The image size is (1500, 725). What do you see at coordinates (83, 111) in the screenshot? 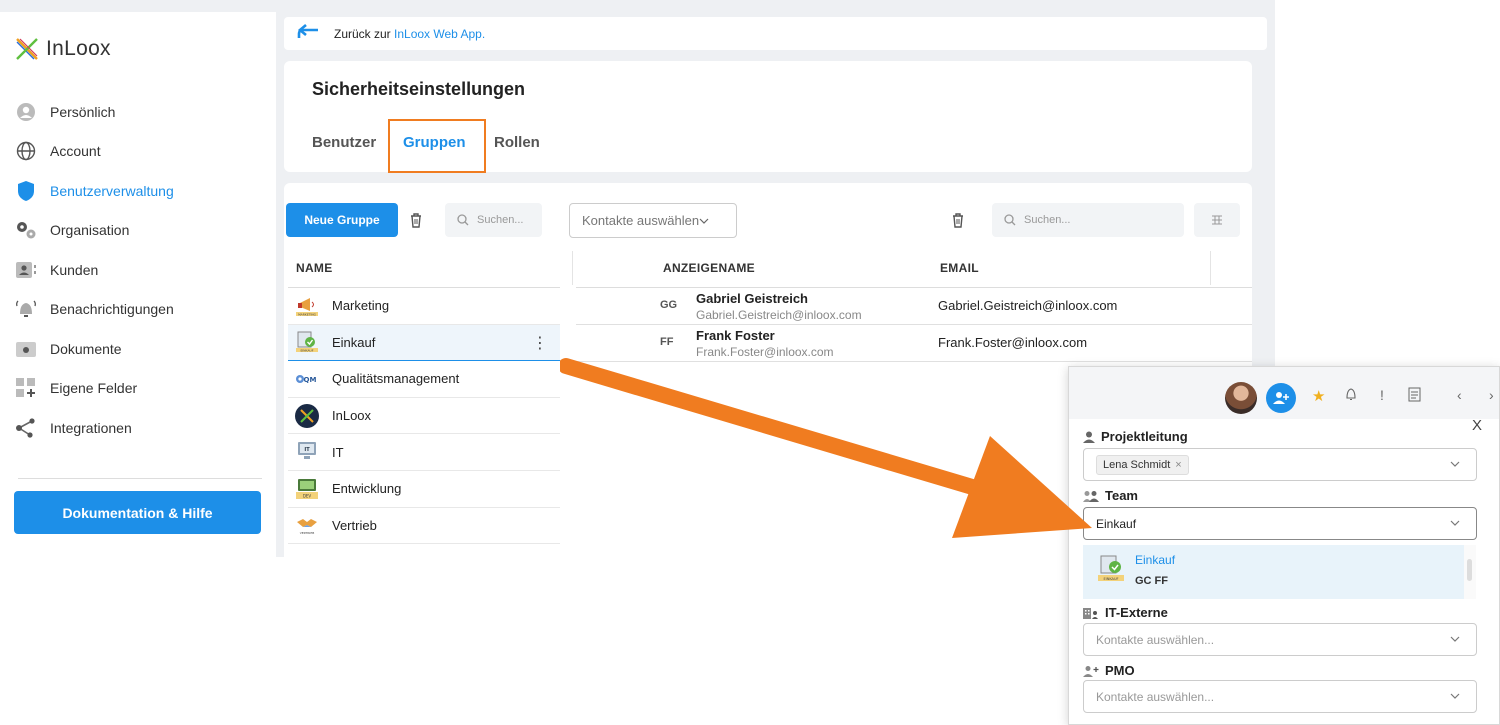
I see `sidebar-item-label: Persönlich` at bounding box center [83, 111].